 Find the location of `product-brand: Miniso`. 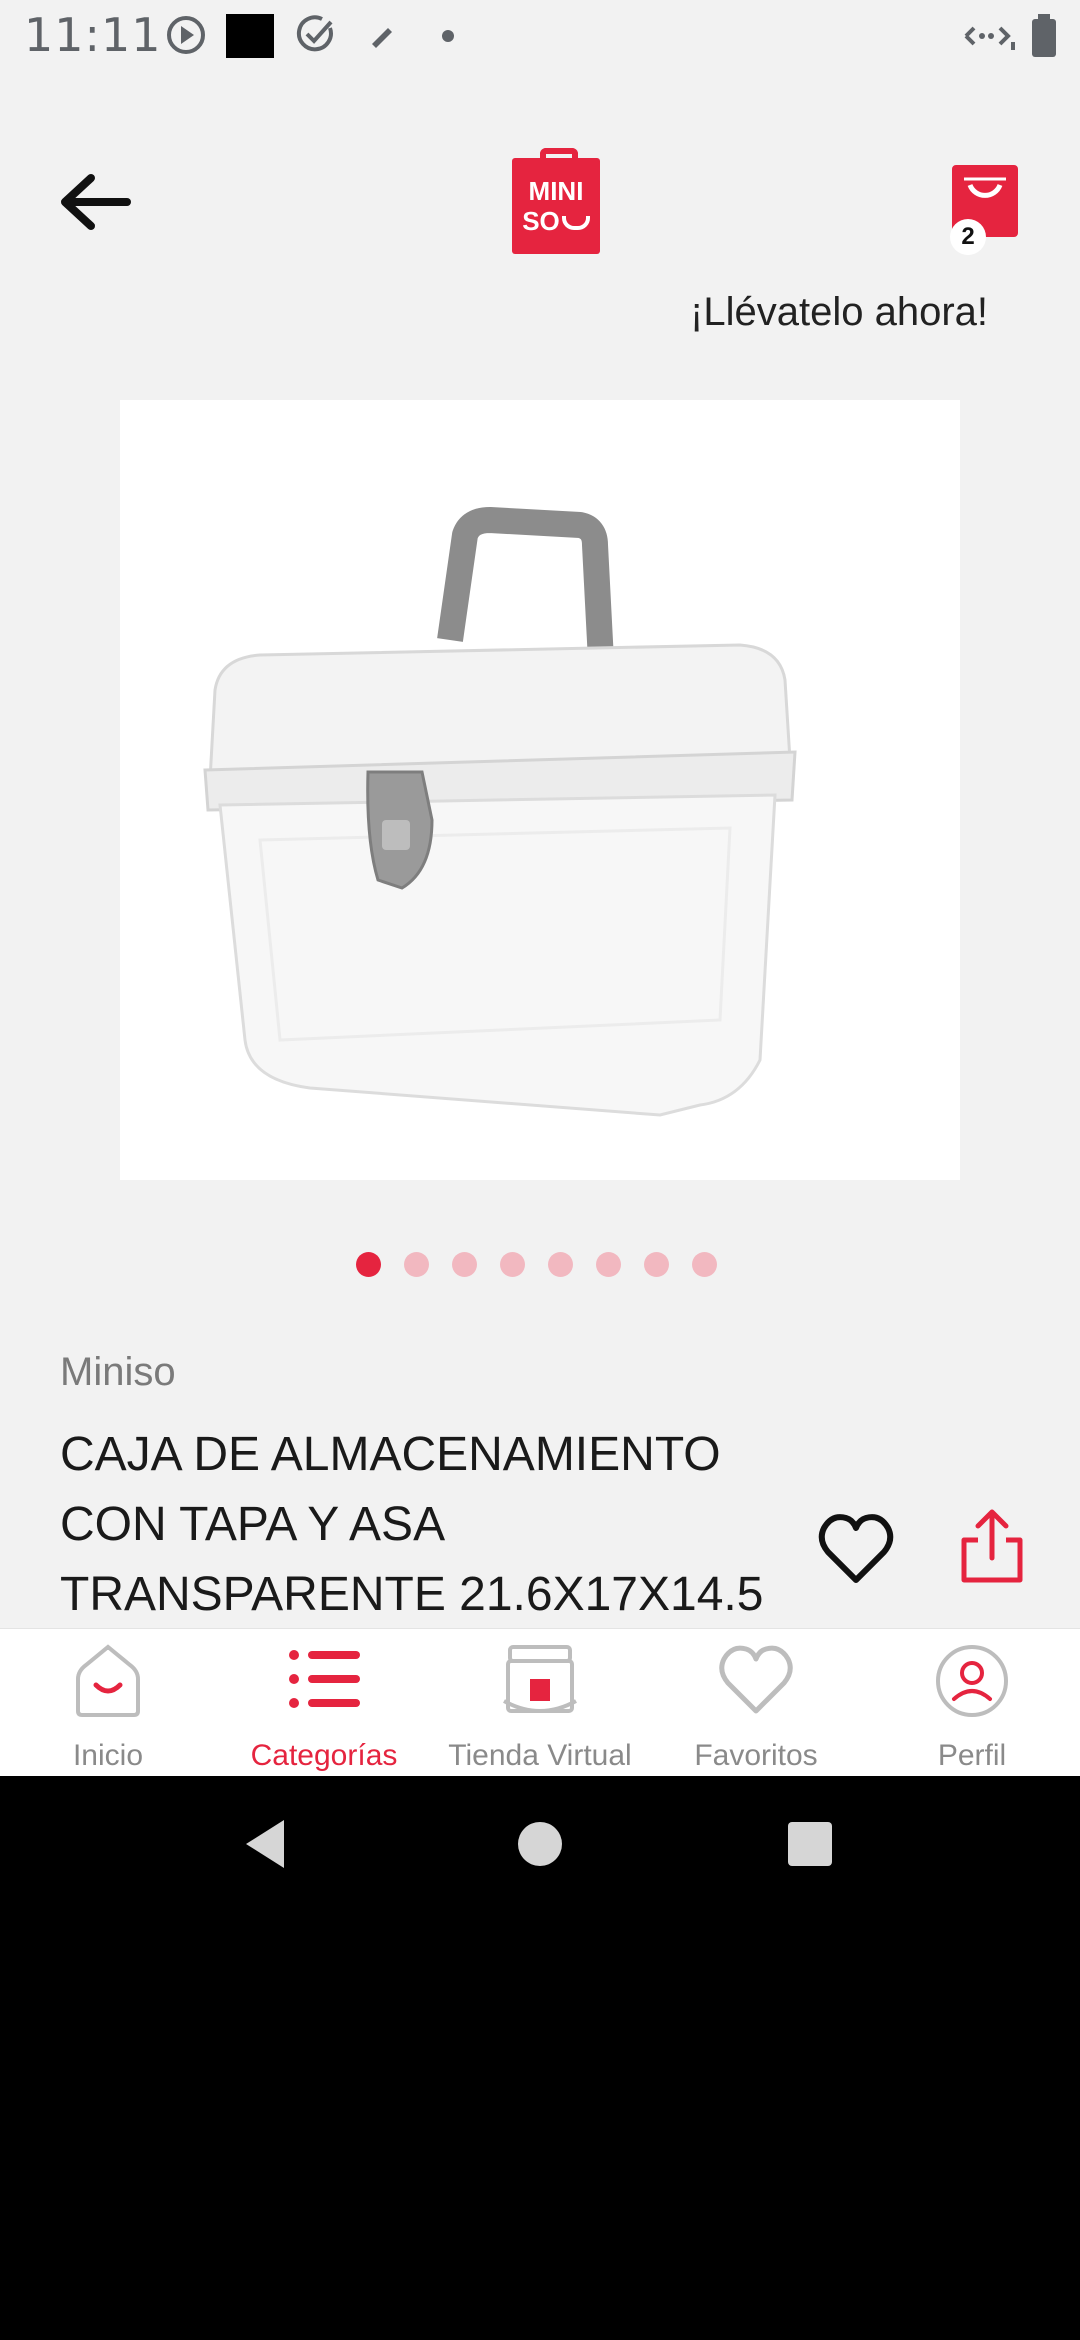

product-brand: Miniso is located at coordinates (118, 1372).